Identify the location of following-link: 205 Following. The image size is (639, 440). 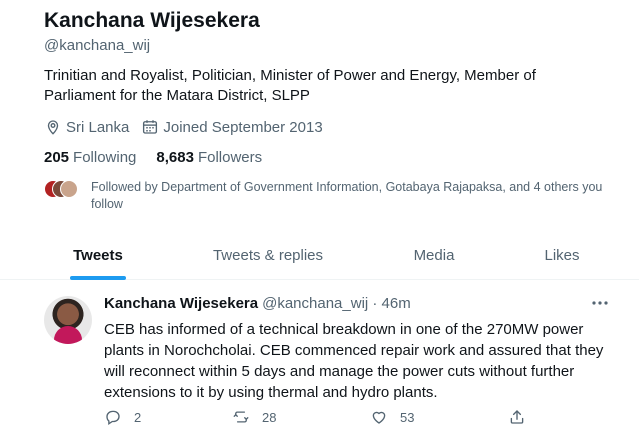
(90, 157).